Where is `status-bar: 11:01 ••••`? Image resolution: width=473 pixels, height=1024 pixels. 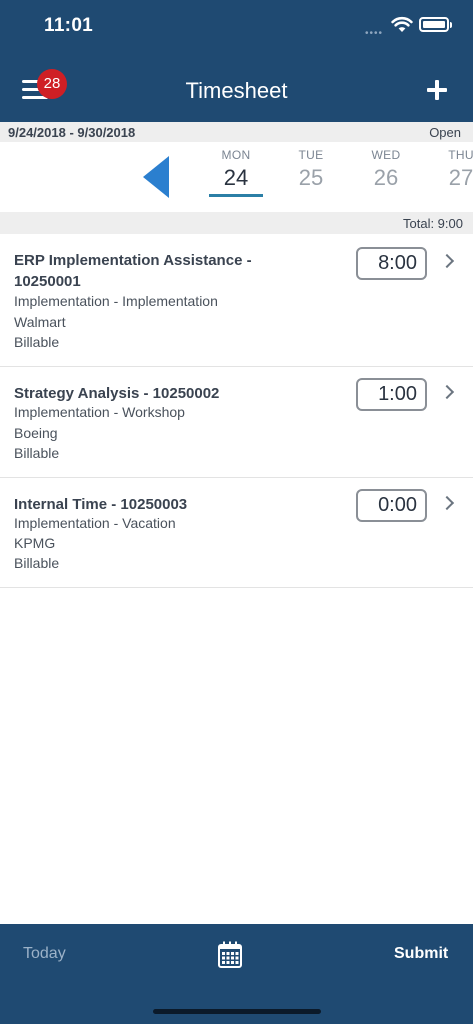
status-bar: 11:01 •••• is located at coordinates (236, 29).